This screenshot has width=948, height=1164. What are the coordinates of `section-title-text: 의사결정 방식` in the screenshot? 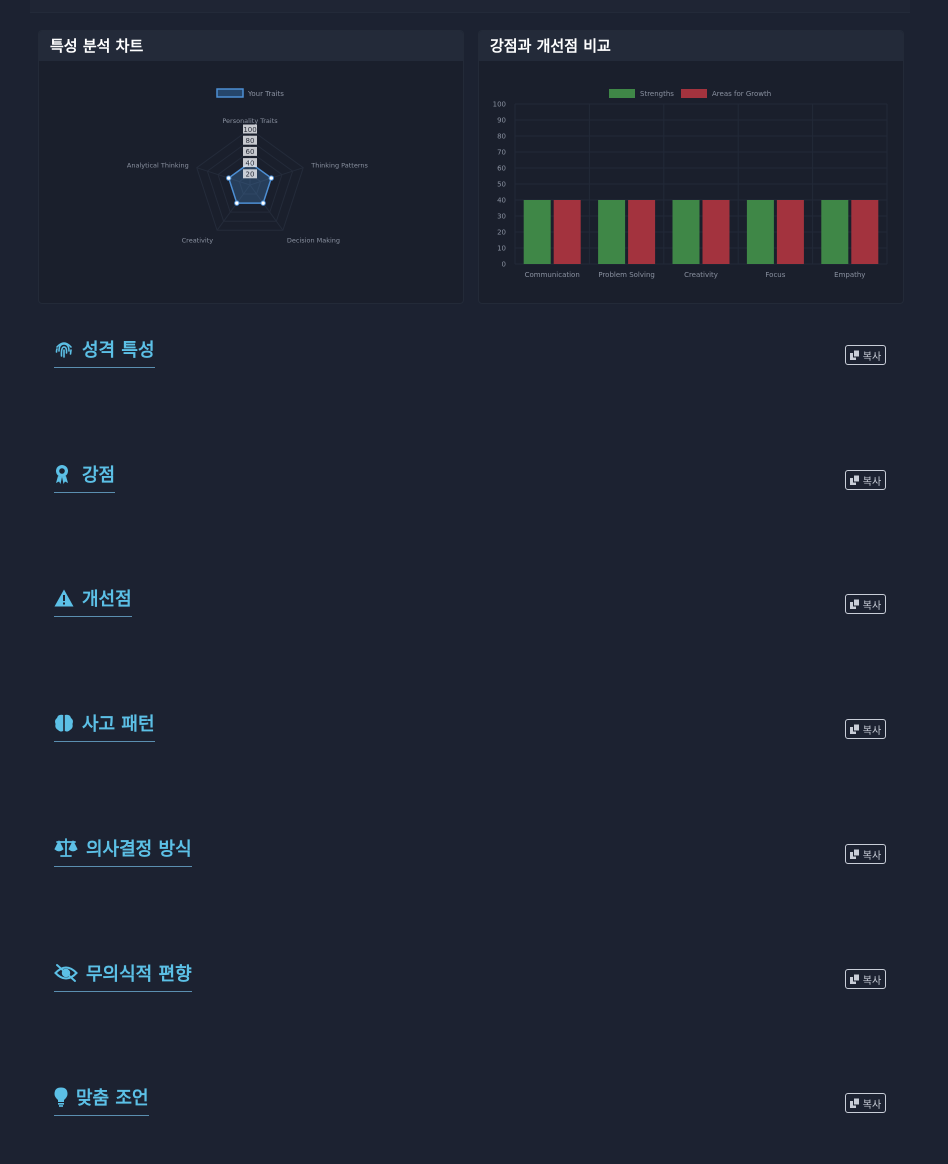 It's located at (139, 849).